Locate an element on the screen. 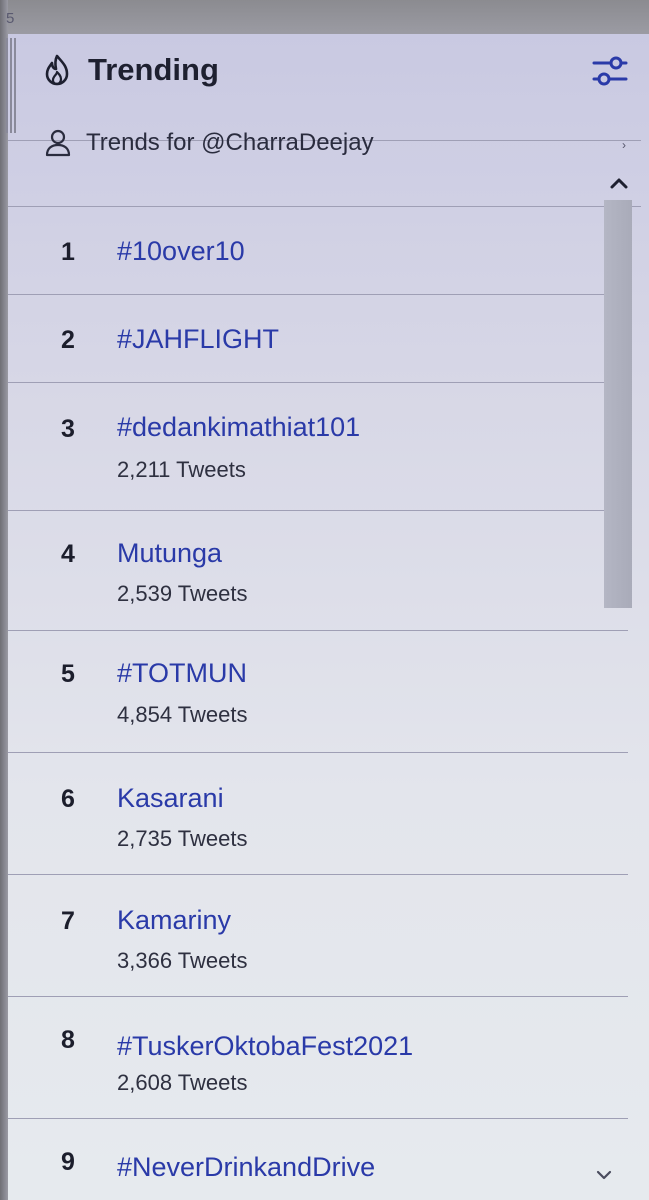 The height and width of the screenshot is (1200, 649). trend-rank: 6 is located at coordinates (68, 799).